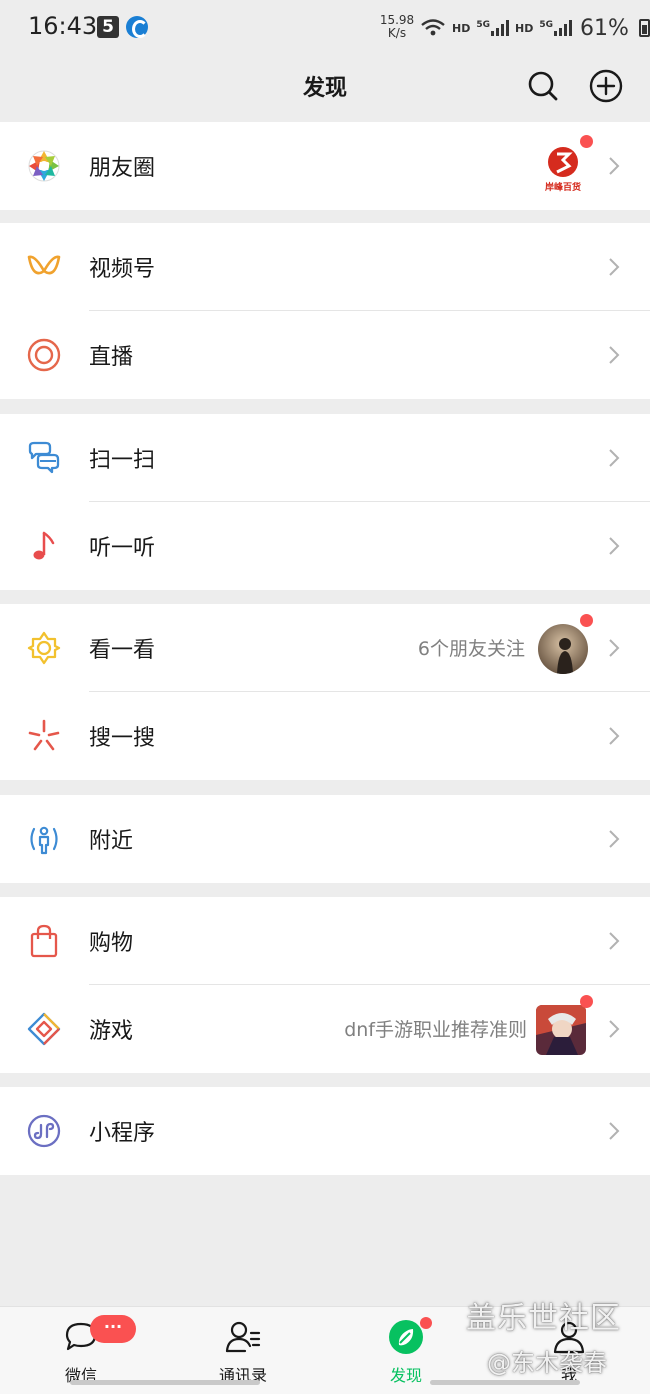  What do you see at coordinates (433, 27) in the screenshot?
I see `wifi-icon` at bounding box center [433, 27].